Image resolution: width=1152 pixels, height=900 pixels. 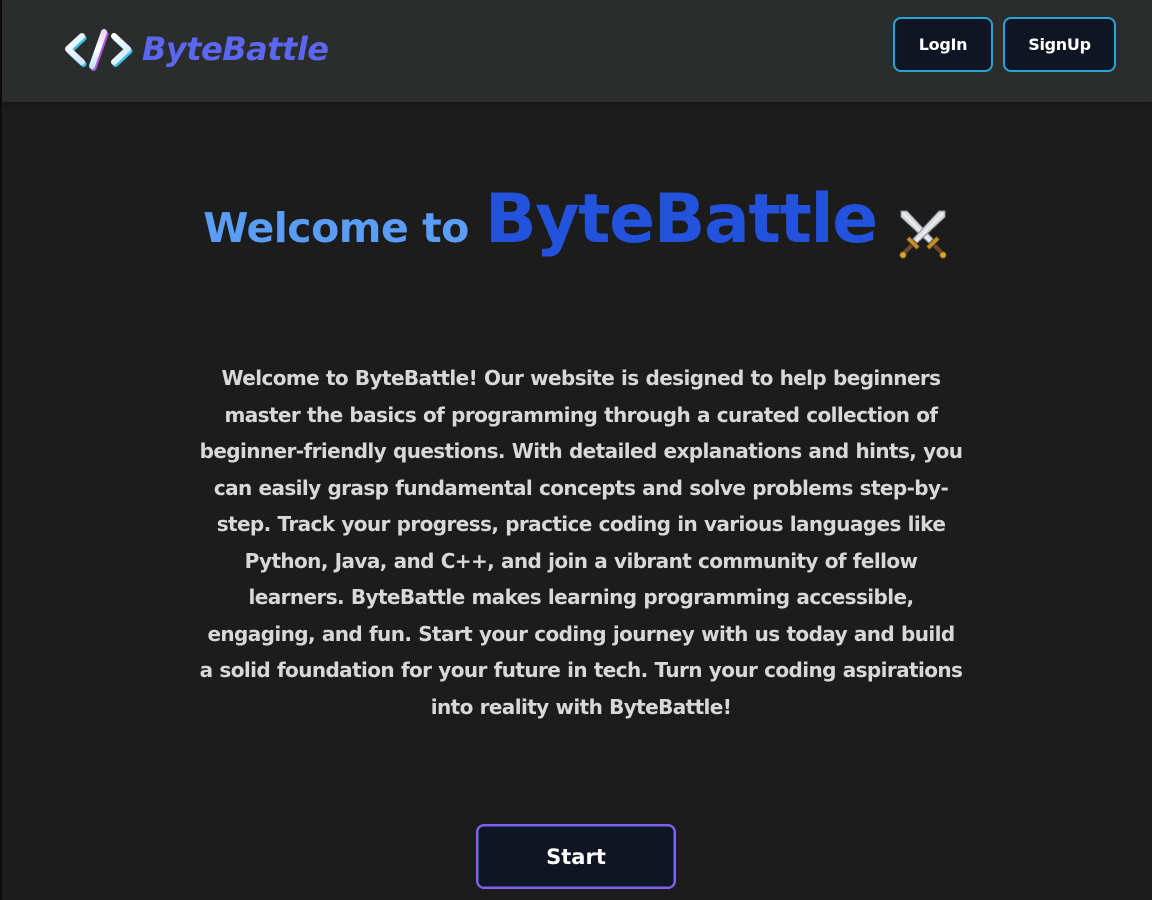 What do you see at coordinates (235, 49) in the screenshot?
I see `brand-name: ByteBattle` at bounding box center [235, 49].